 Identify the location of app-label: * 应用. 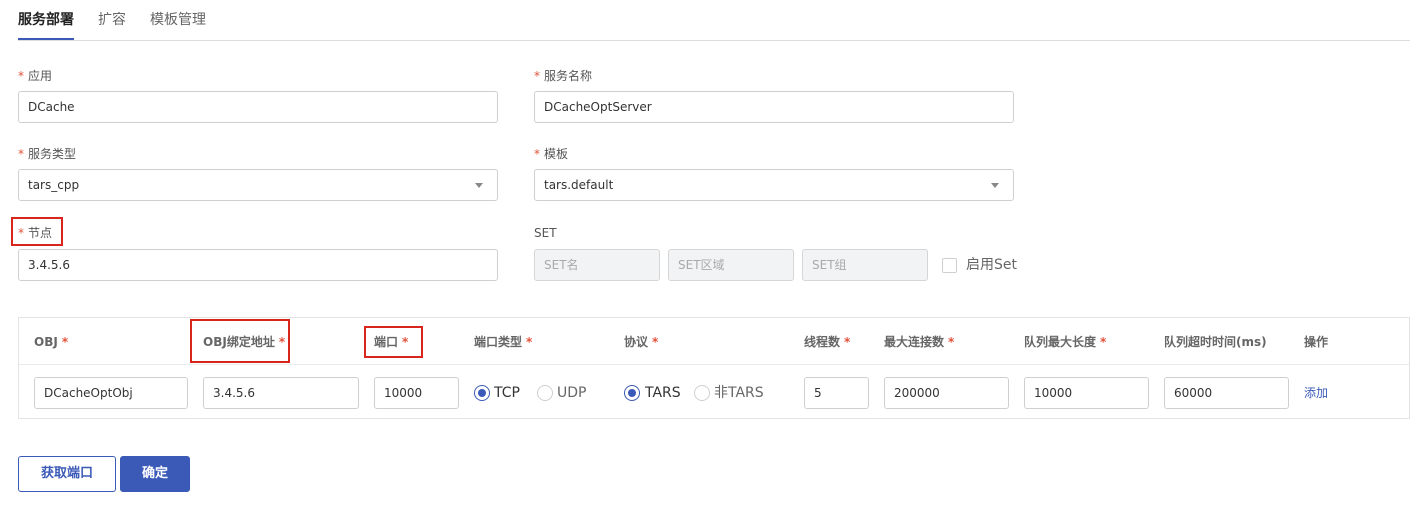
(35, 76).